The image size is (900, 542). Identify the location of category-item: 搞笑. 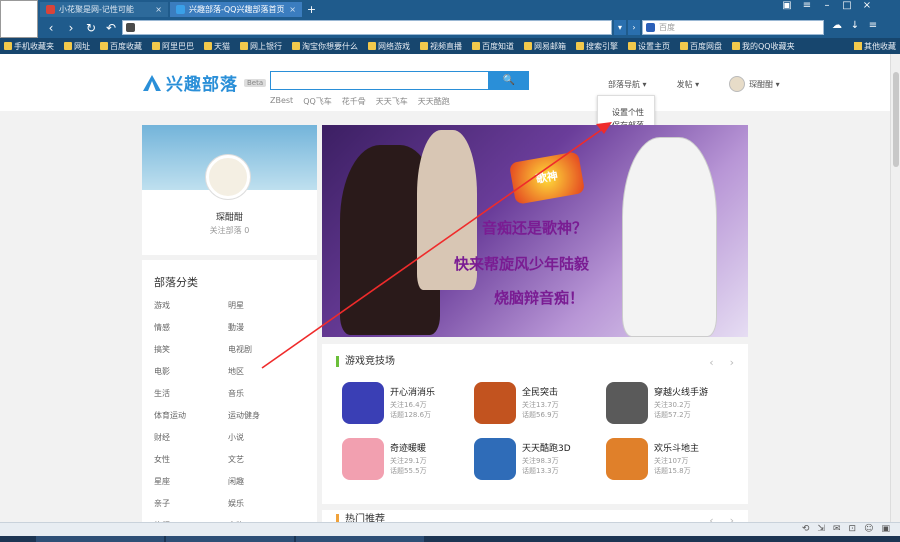
(191, 349).